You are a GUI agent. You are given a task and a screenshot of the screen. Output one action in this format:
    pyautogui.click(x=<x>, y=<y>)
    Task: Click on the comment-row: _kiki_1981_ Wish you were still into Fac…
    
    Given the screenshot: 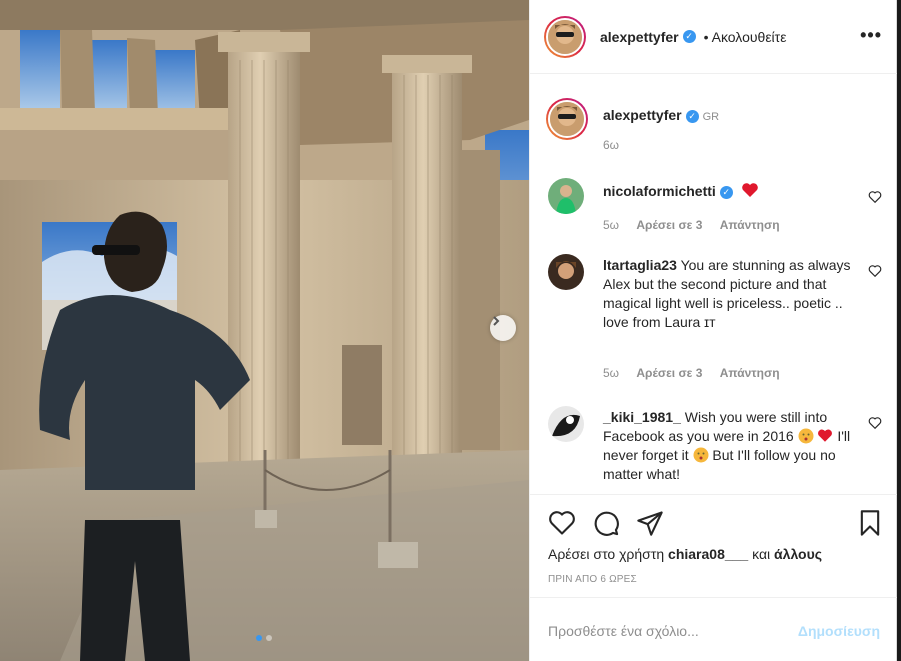 What is the action you would take?
    pyautogui.click(x=718, y=450)
    